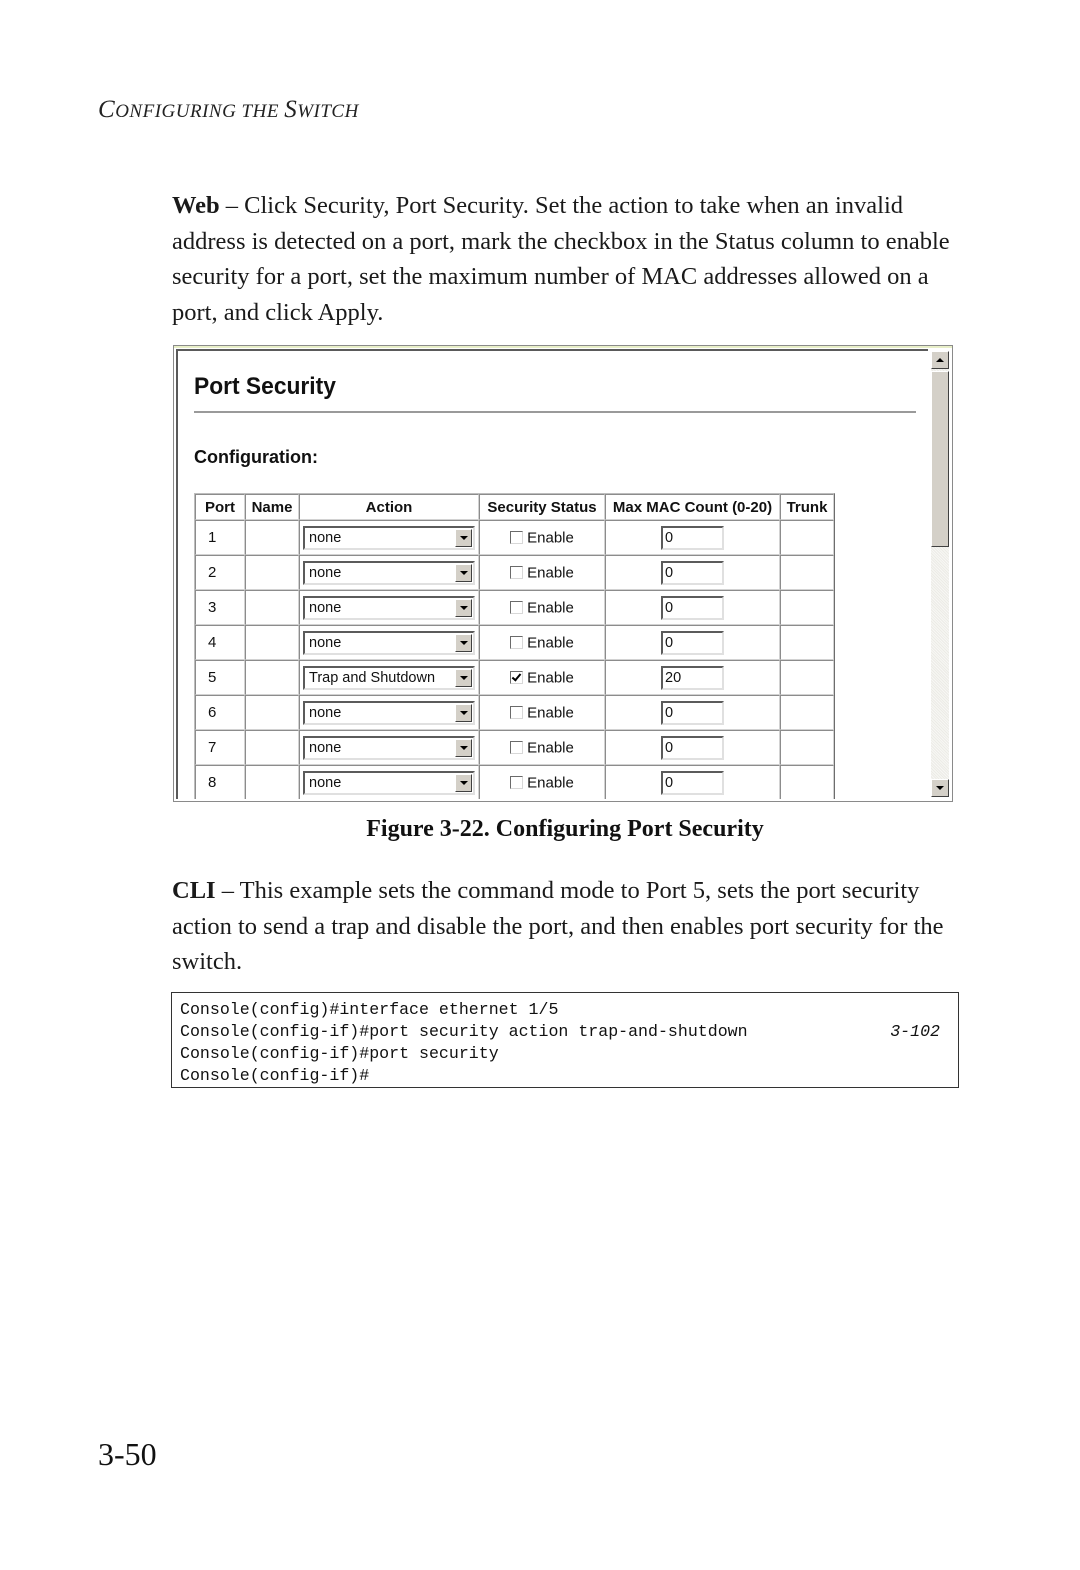  Describe the element at coordinates (107, 109) in the screenshot. I see `running-head-initial: C` at that location.